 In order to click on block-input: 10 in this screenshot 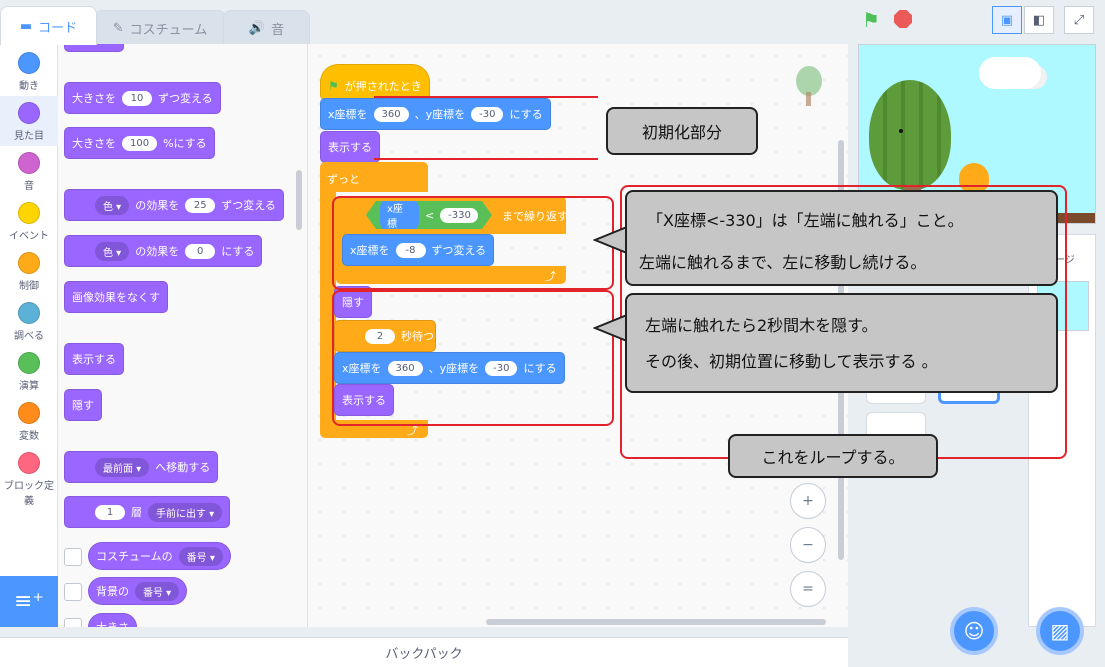, I will do `click(137, 98)`.